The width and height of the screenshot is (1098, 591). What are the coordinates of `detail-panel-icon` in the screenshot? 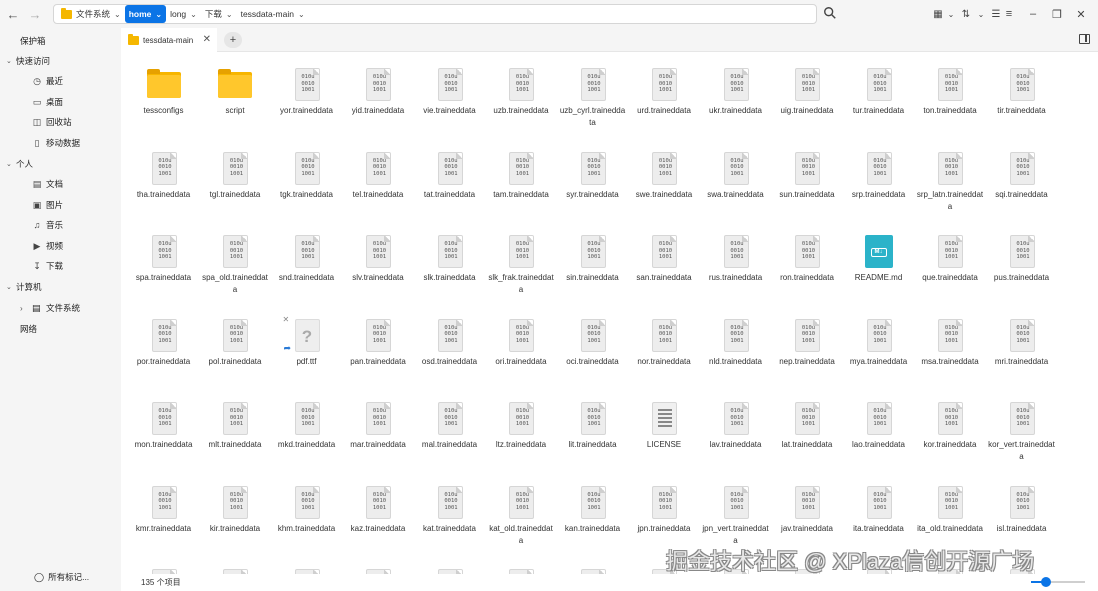 It's located at (1084, 39).